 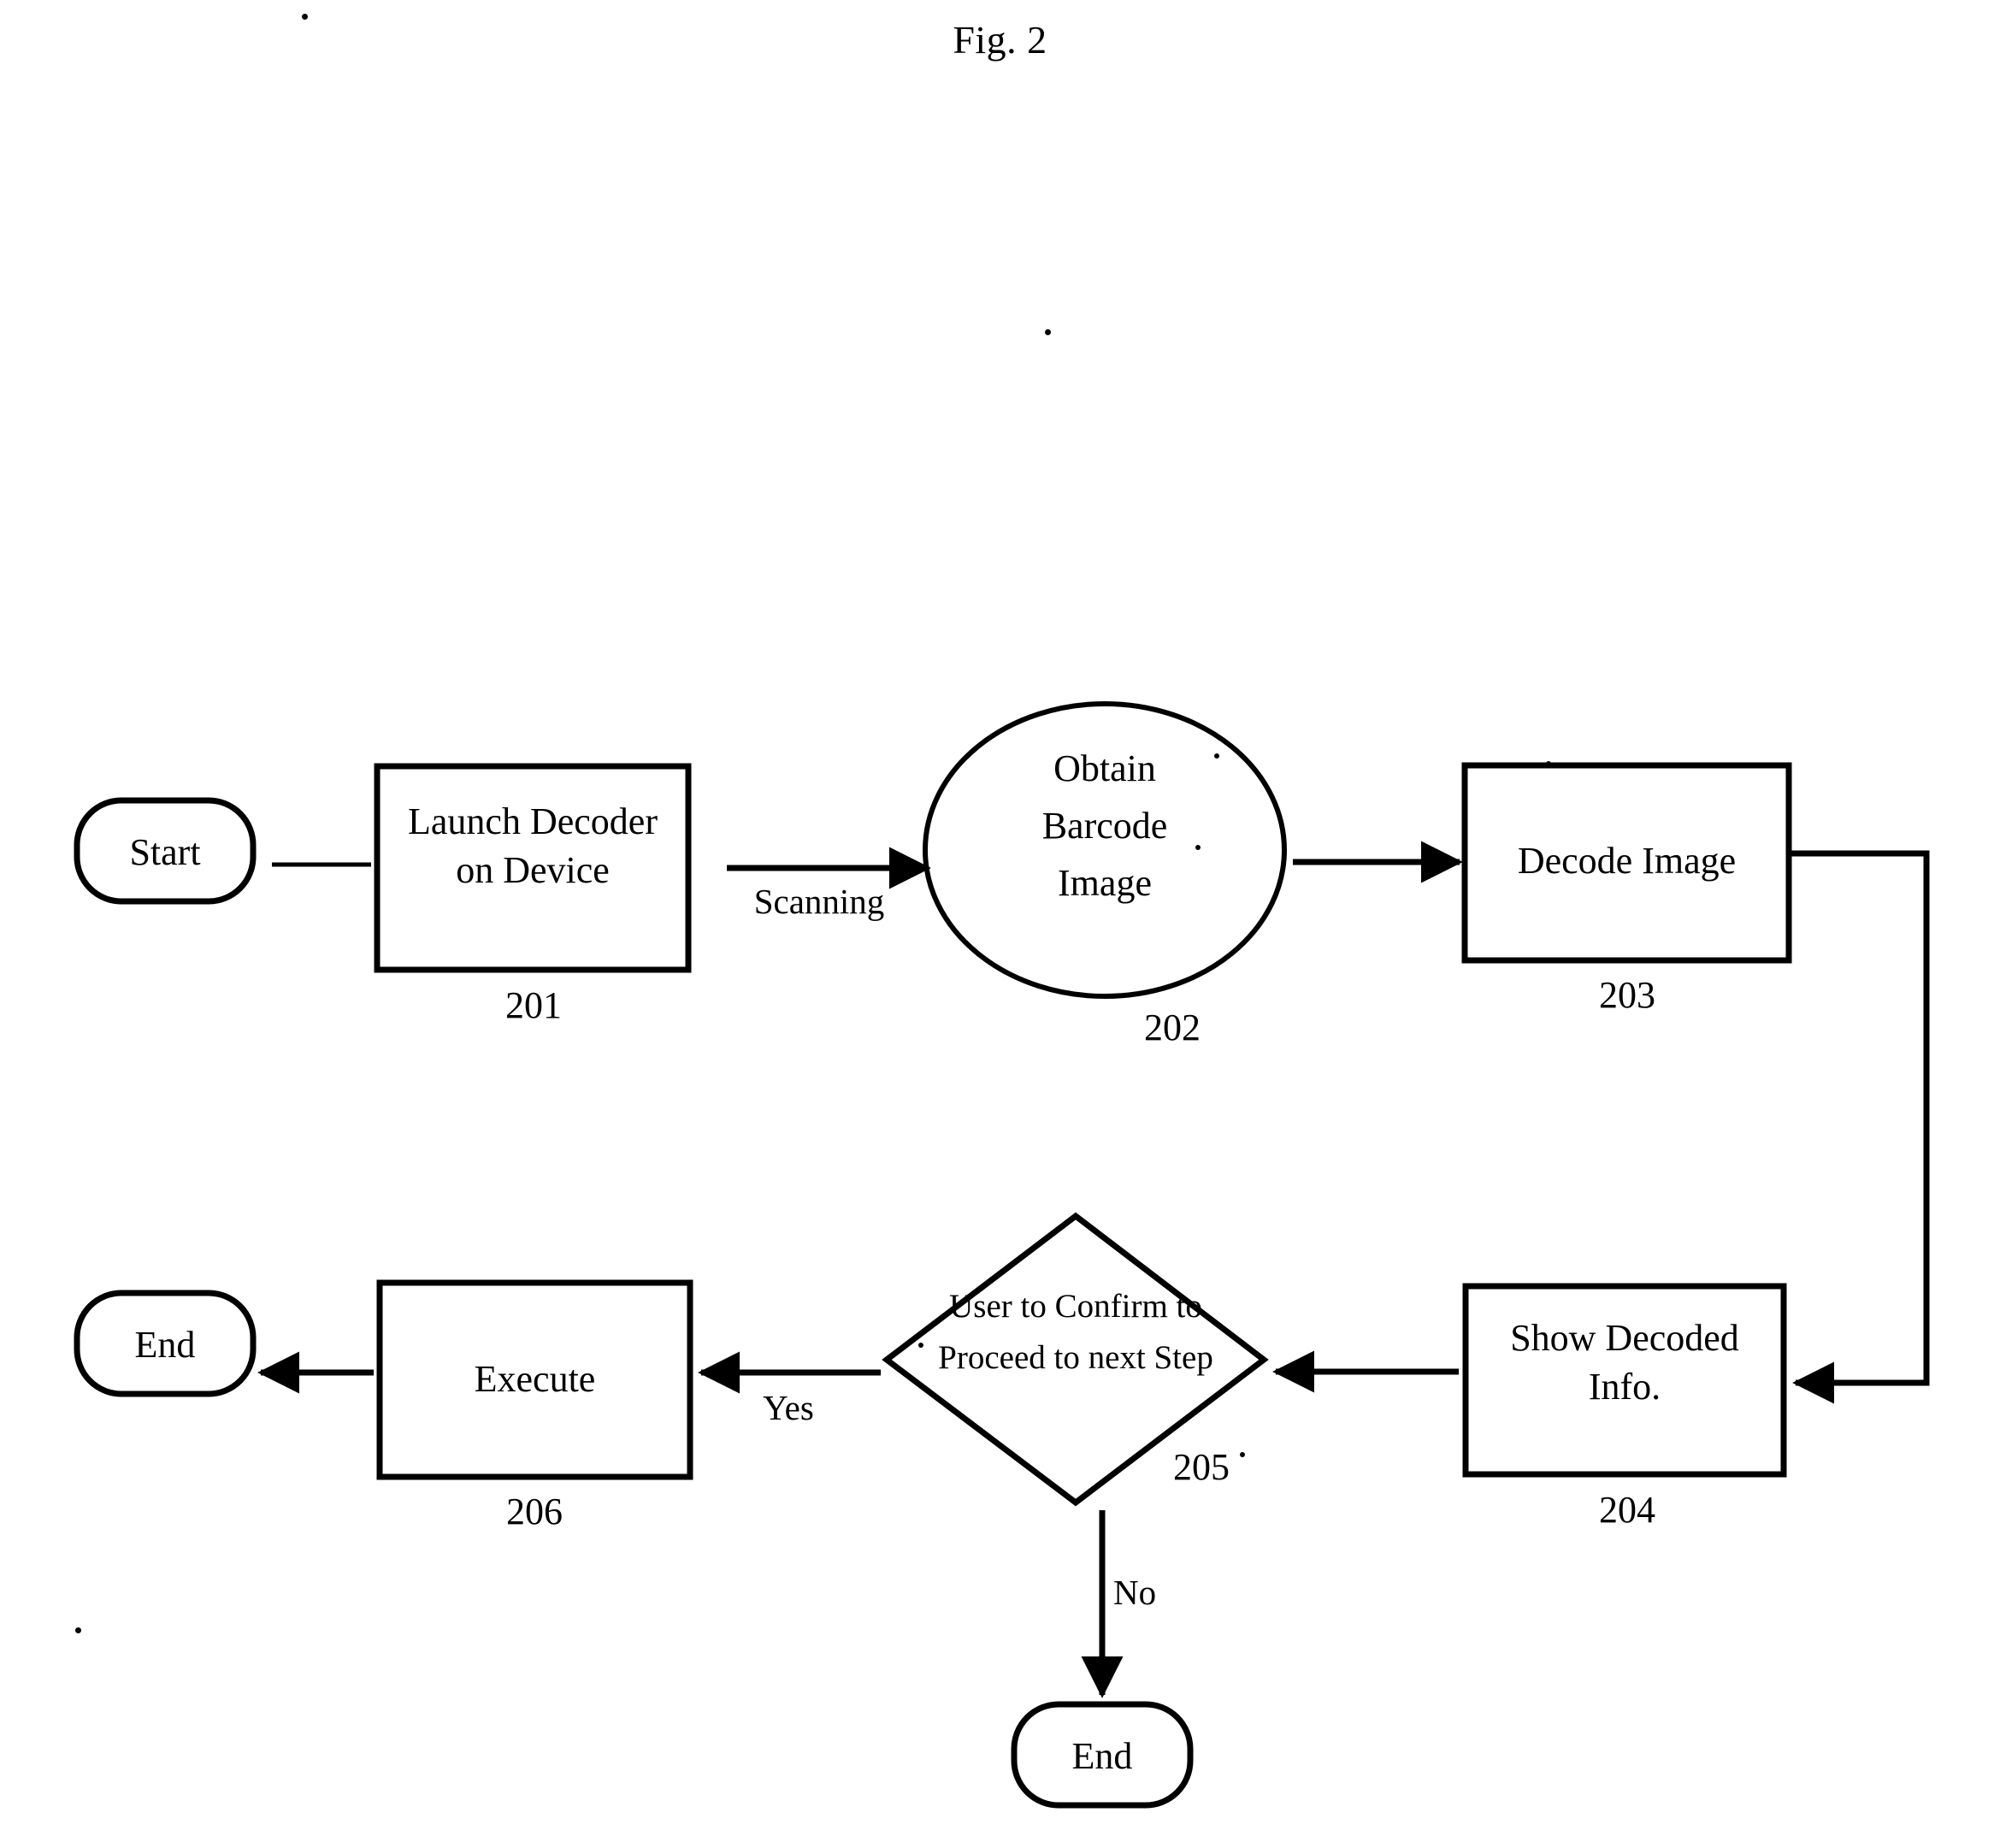 I want to click on edge-label-yes: Yes, so click(x=788, y=1407).